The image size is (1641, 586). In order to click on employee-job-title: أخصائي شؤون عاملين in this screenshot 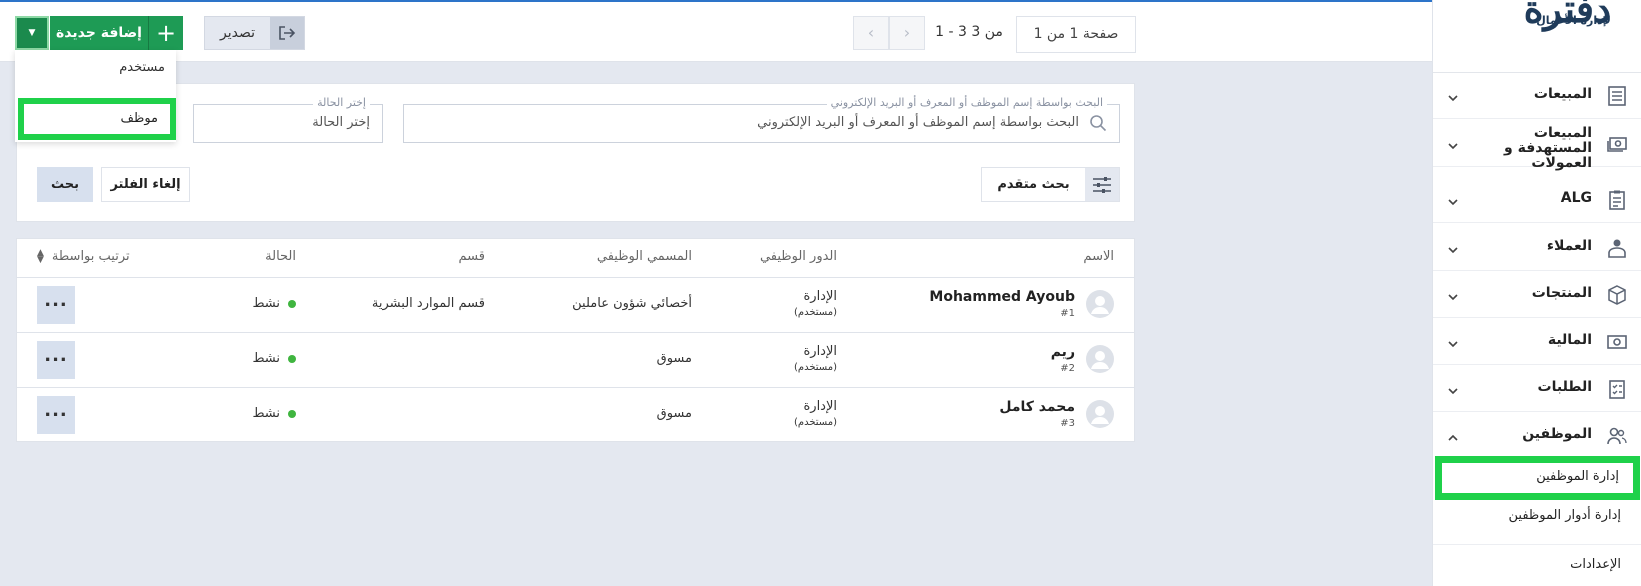, I will do `click(632, 303)`.